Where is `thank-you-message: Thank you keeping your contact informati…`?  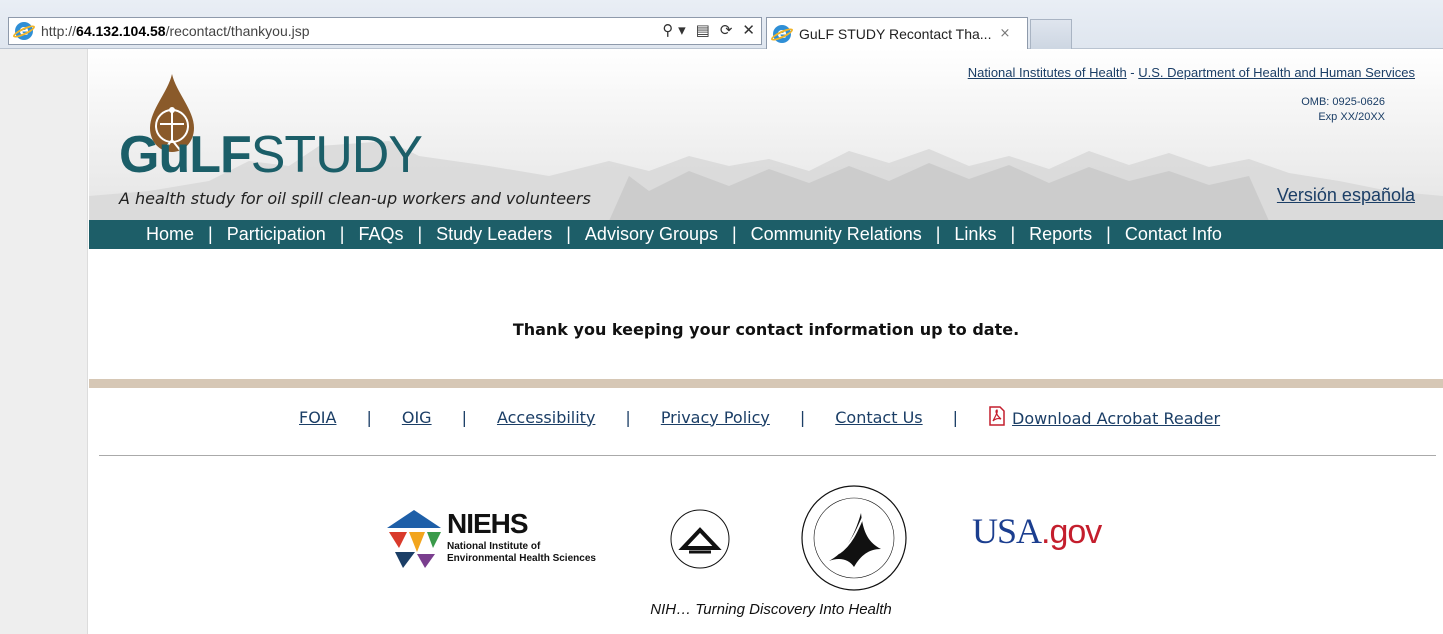
thank-you-message: Thank you keeping your contact informati… is located at coordinates (766, 329).